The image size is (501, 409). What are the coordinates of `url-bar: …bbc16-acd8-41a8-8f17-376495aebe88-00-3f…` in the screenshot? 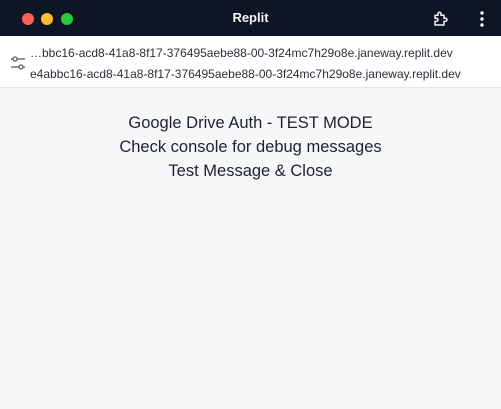 It's located at (250, 62).